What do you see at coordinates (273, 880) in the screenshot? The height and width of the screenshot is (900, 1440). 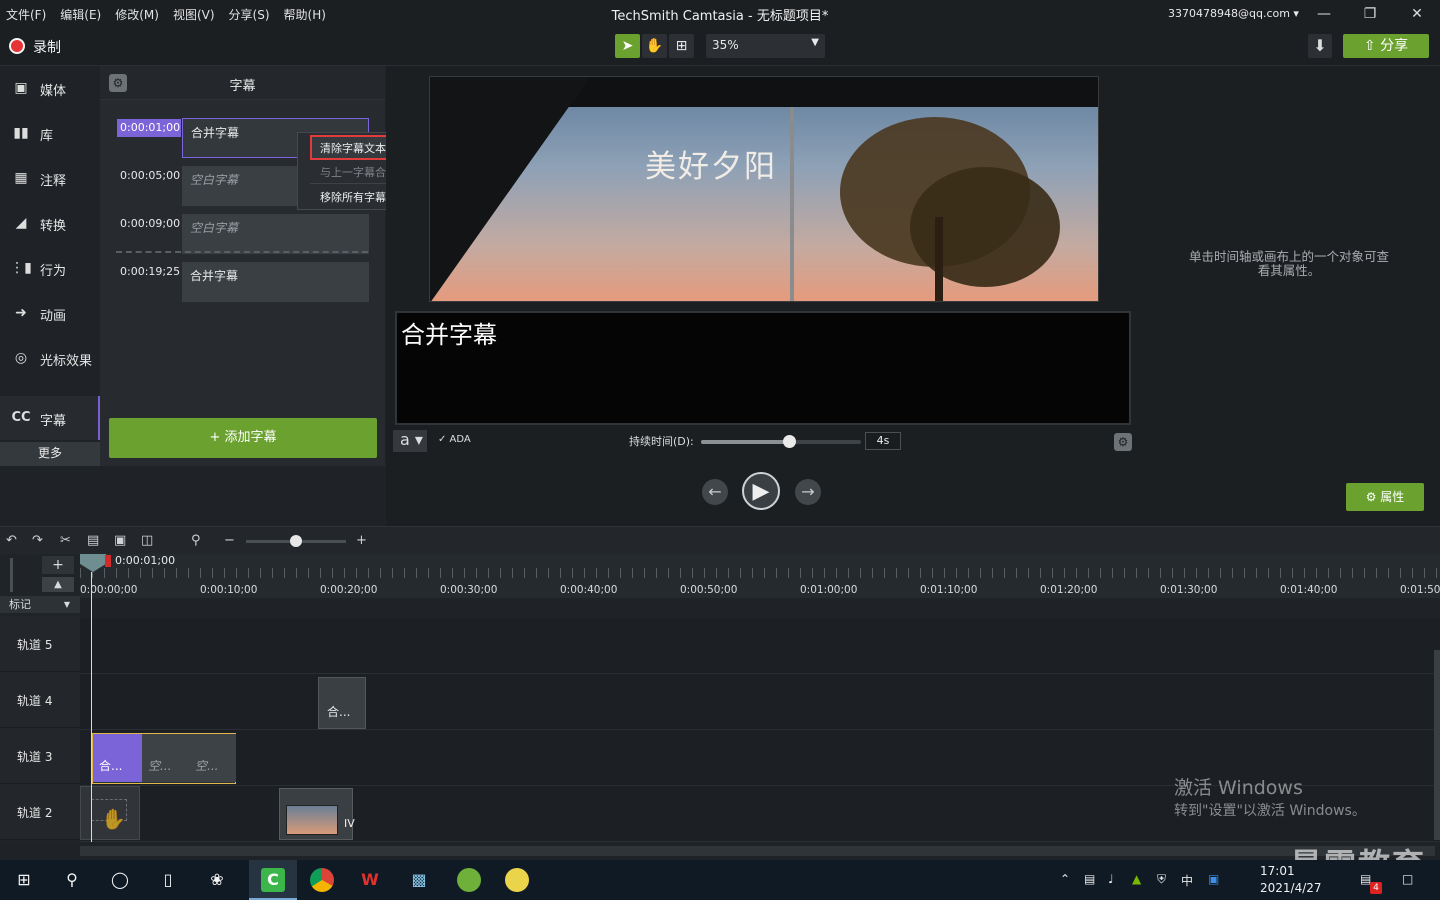 I see `camtasia-taskbar-button: C` at bounding box center [273, 880].